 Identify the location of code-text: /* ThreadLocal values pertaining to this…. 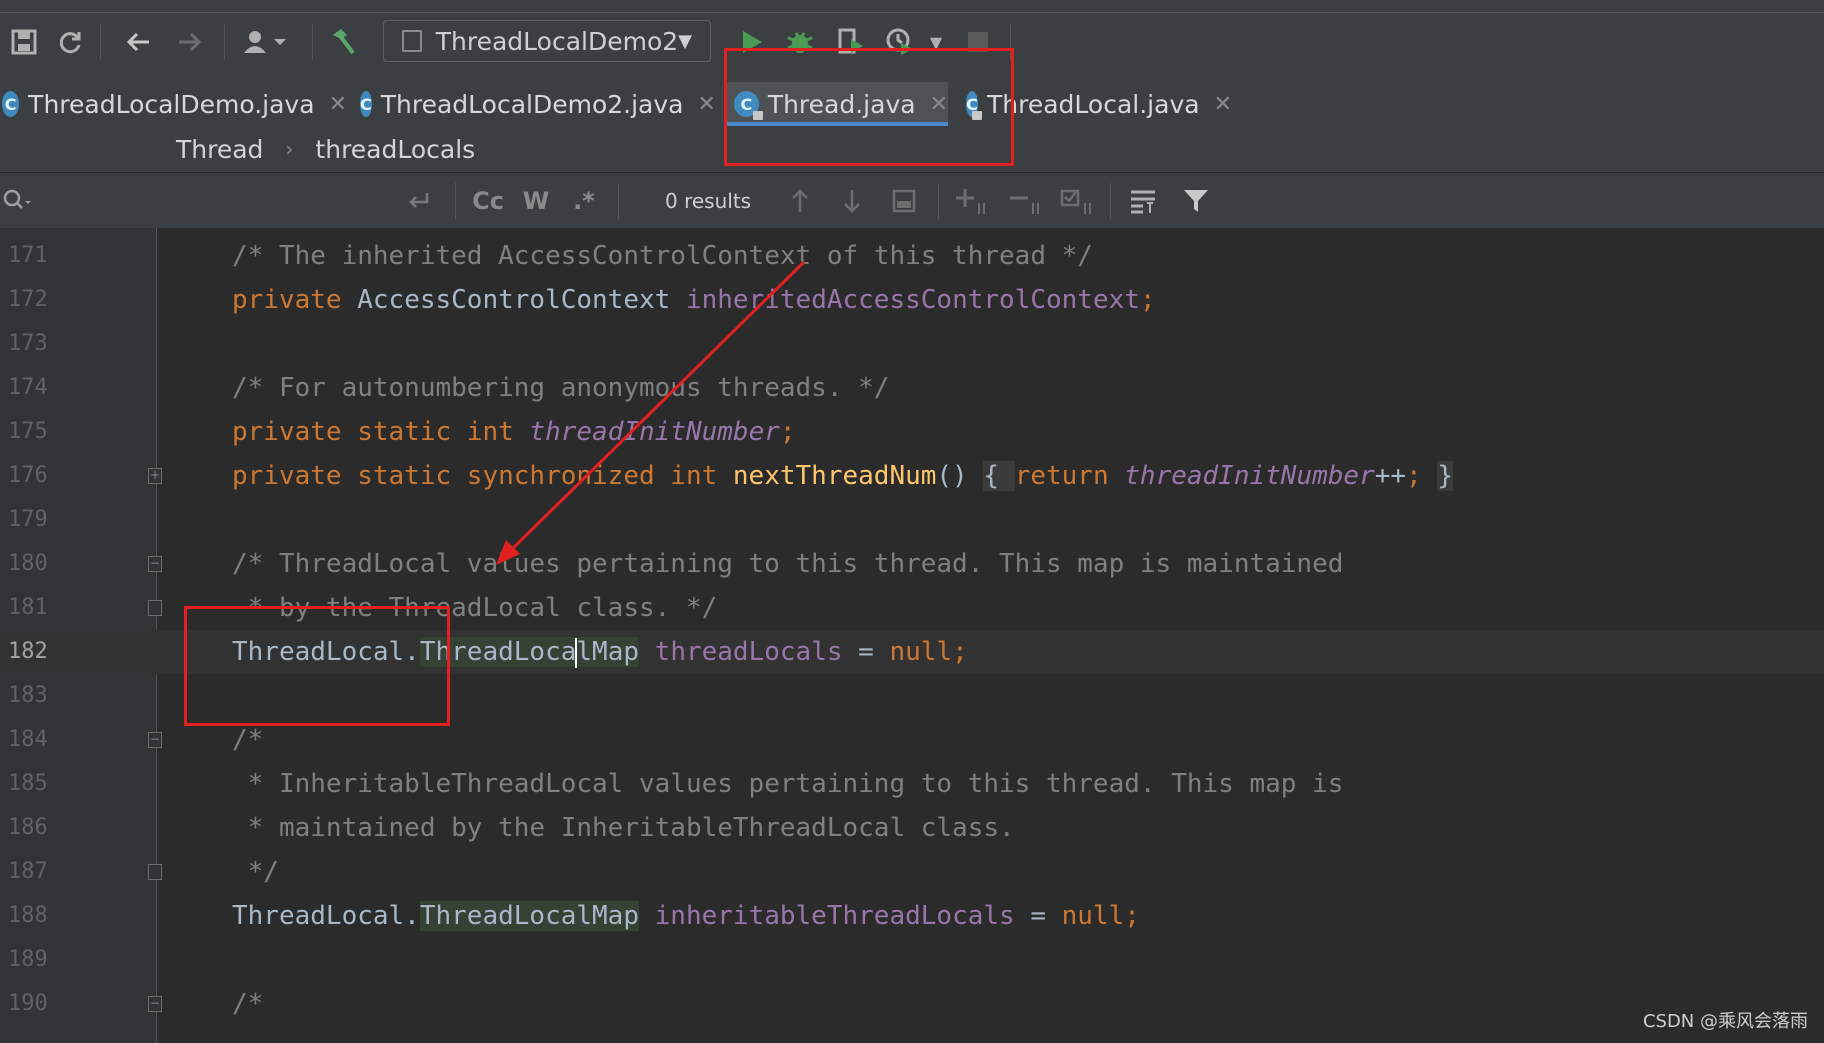
(788, 564).